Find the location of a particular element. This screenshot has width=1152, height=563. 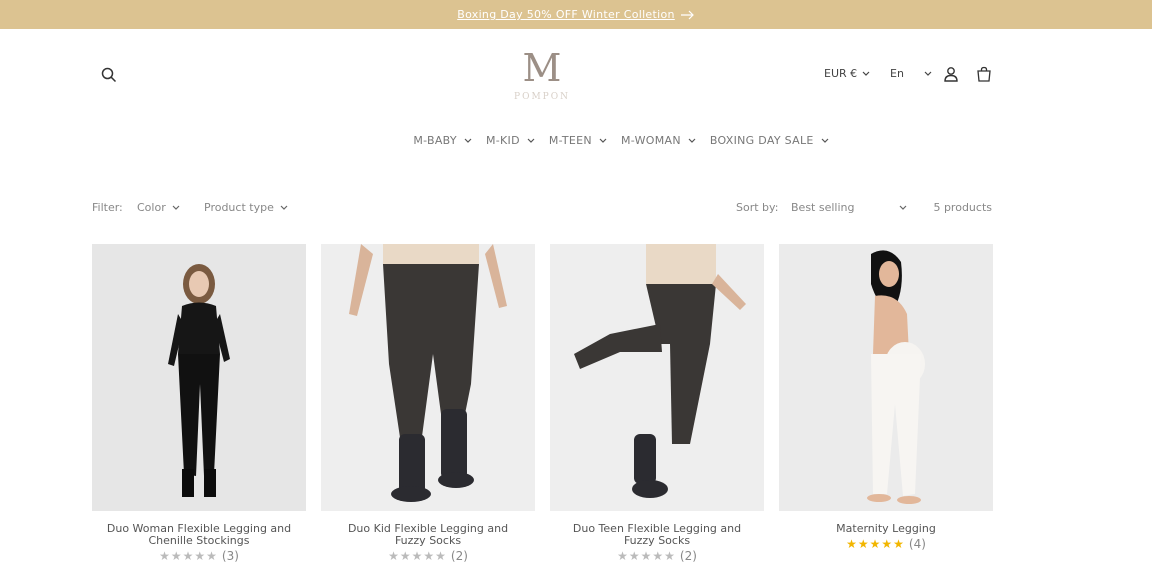

logo: M POMPON is located at coordinates (542, 84).